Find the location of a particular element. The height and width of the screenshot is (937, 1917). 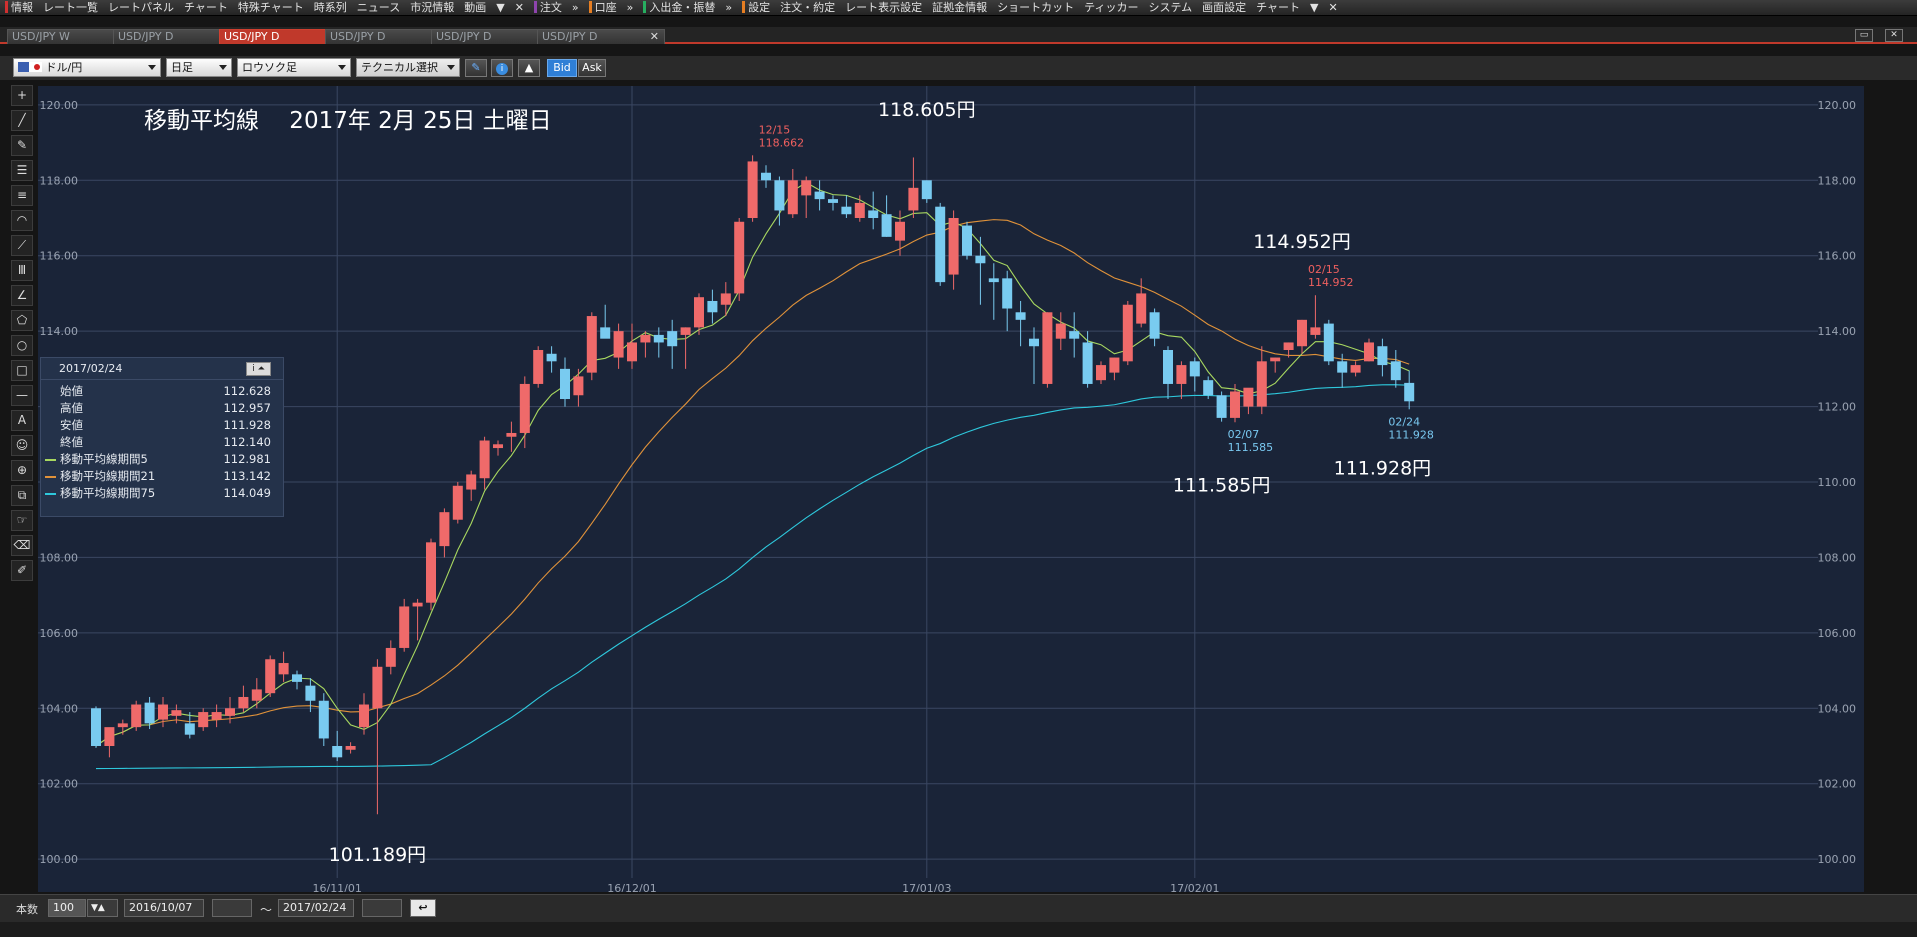

count-stepper: ▼▲ is located at coordinates (102, 908).